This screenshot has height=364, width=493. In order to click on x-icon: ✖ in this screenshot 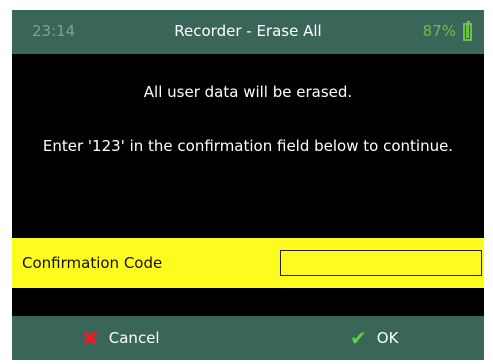, I will do `click(90, 338)`.